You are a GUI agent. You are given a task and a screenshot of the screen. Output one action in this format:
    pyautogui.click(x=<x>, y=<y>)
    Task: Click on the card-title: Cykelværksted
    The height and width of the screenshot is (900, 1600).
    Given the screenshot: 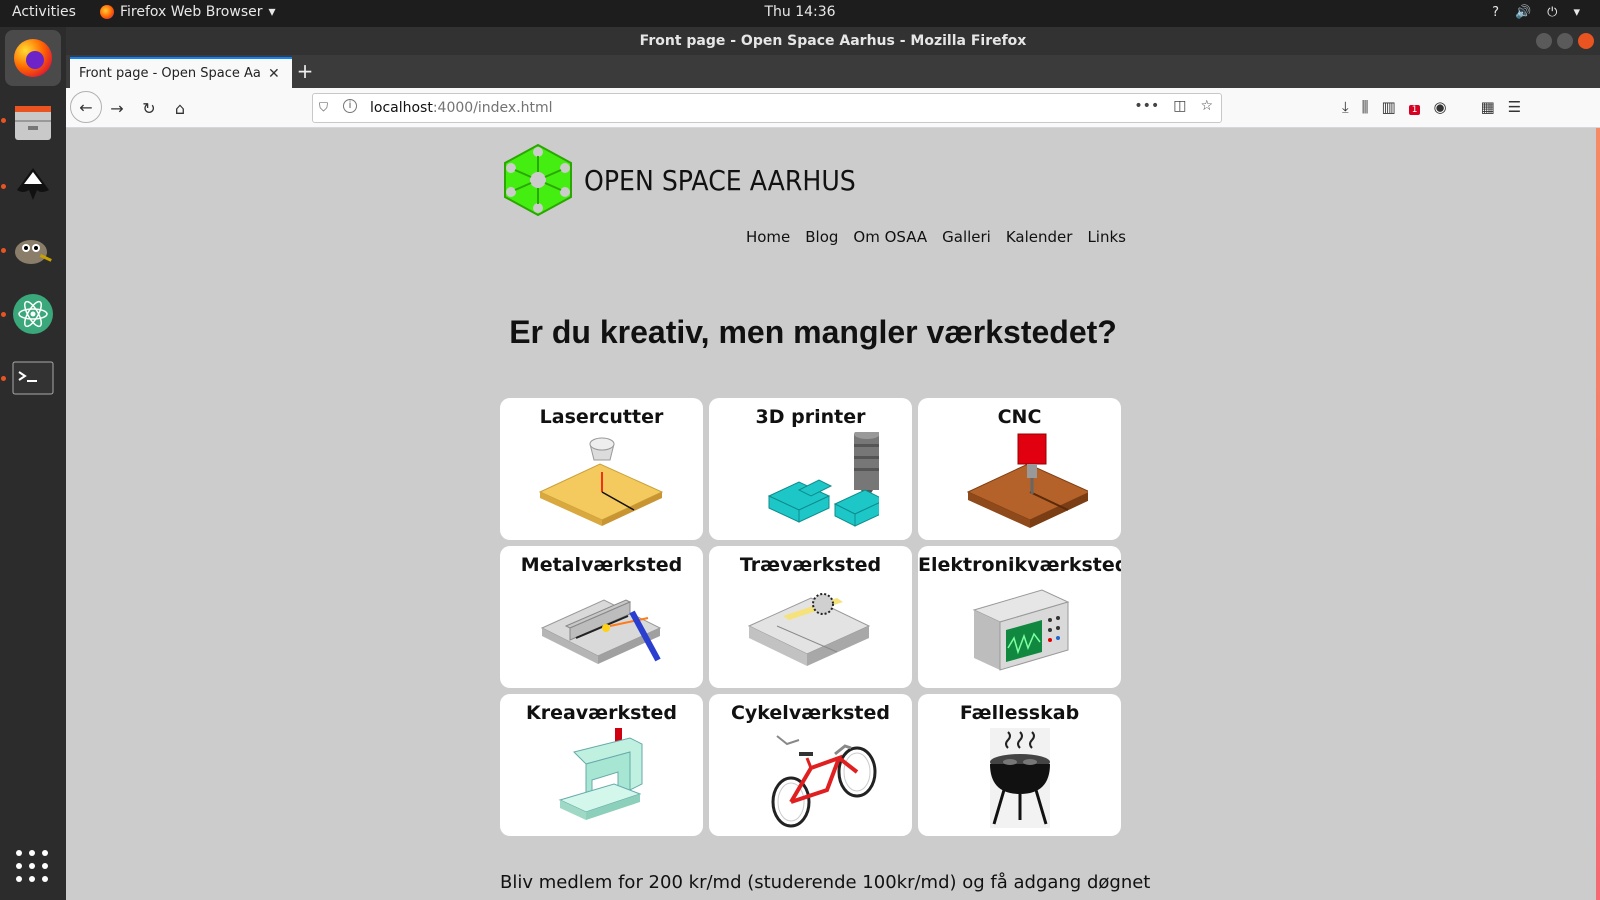 What is the action you would take?
    pyautogui.click(x=810, y=713)
    